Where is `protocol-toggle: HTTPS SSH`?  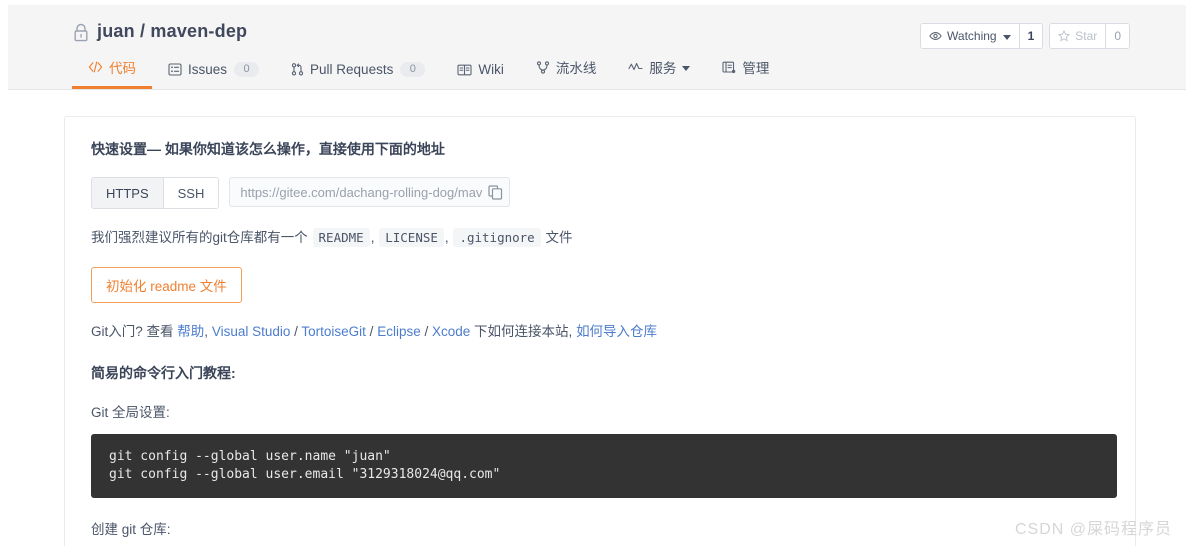
protocol-toggle: HTTPS SSH is located at coordinates (155, 193).